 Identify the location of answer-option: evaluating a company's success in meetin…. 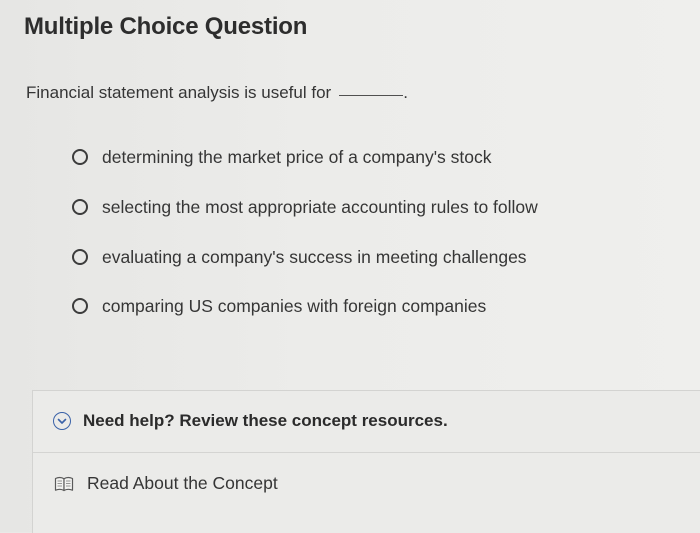
(299, 257).